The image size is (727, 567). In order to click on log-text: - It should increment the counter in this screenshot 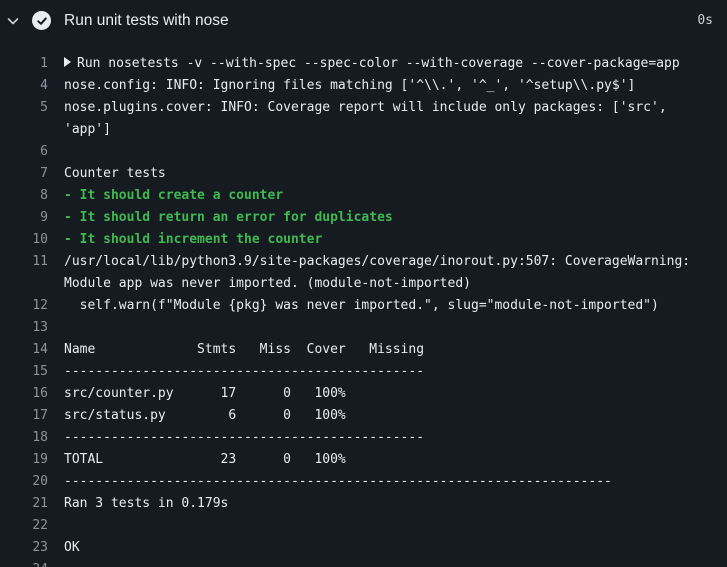, I will do `click(193, 239)`.